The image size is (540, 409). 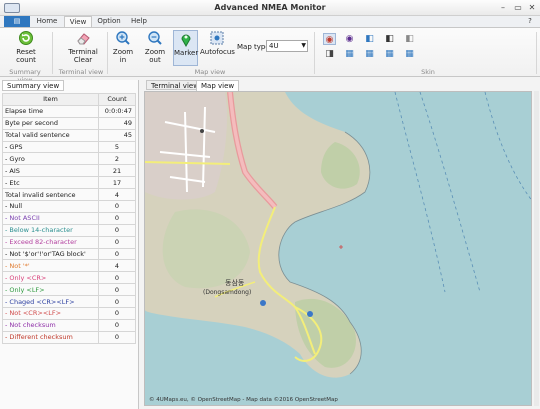 I want to click on minimize-button: –, so click(x=503, y=8).